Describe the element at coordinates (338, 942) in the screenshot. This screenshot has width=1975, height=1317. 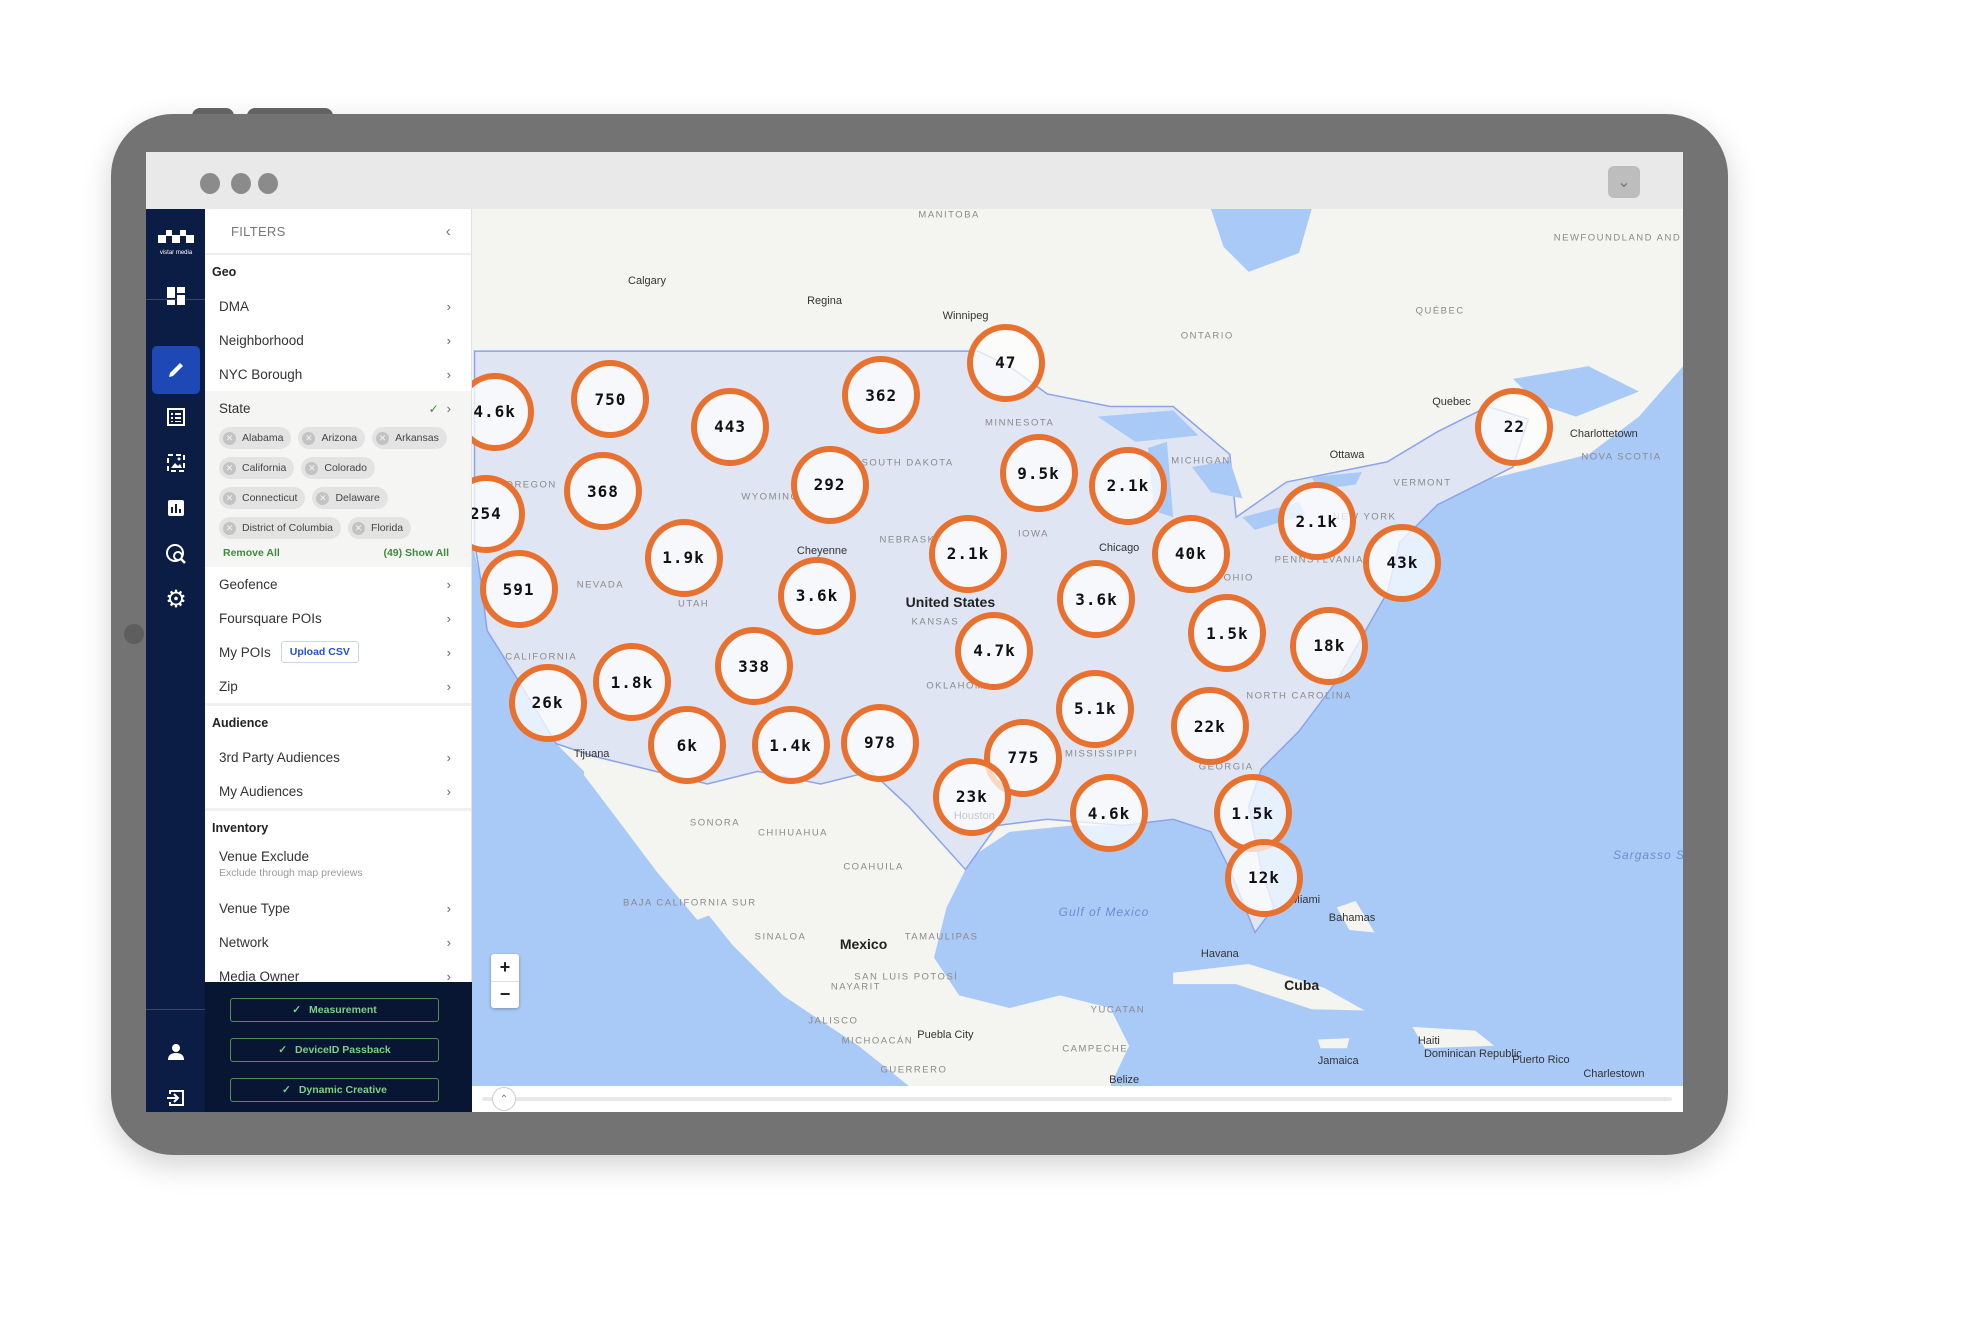
I see `filter-item-network: Network ›` at that location.